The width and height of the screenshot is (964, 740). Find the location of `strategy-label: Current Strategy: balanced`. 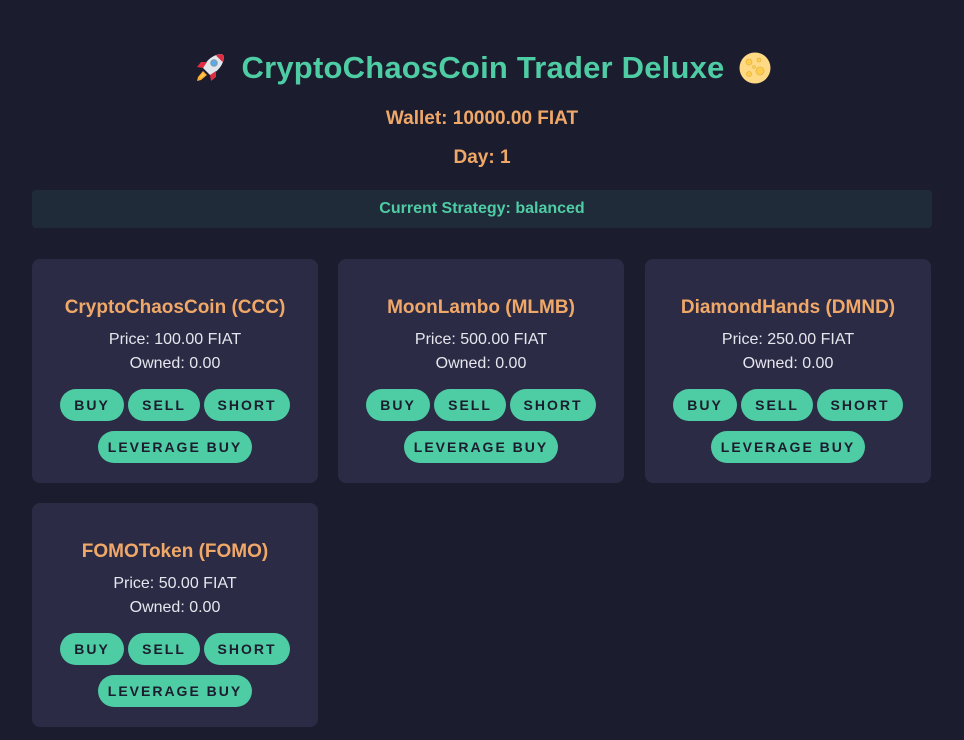

strategy-label: Current Strategy: balanced is located at coordinates (482, 208).